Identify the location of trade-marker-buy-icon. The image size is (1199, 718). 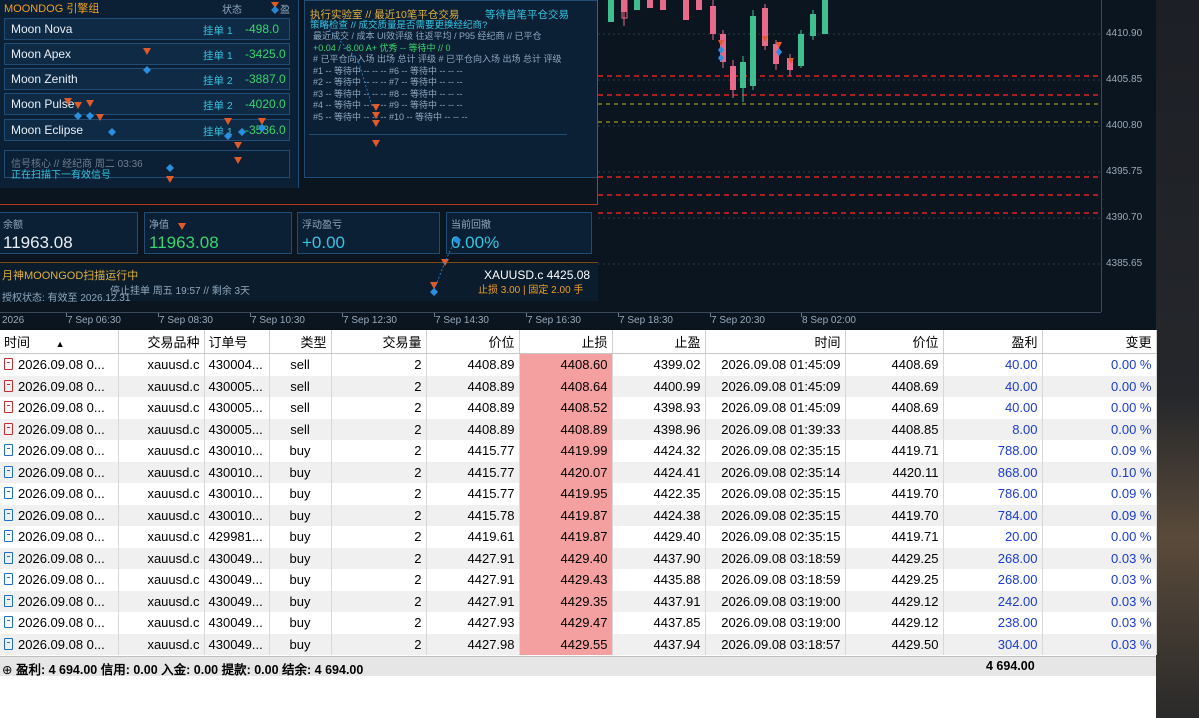
(95, 124).